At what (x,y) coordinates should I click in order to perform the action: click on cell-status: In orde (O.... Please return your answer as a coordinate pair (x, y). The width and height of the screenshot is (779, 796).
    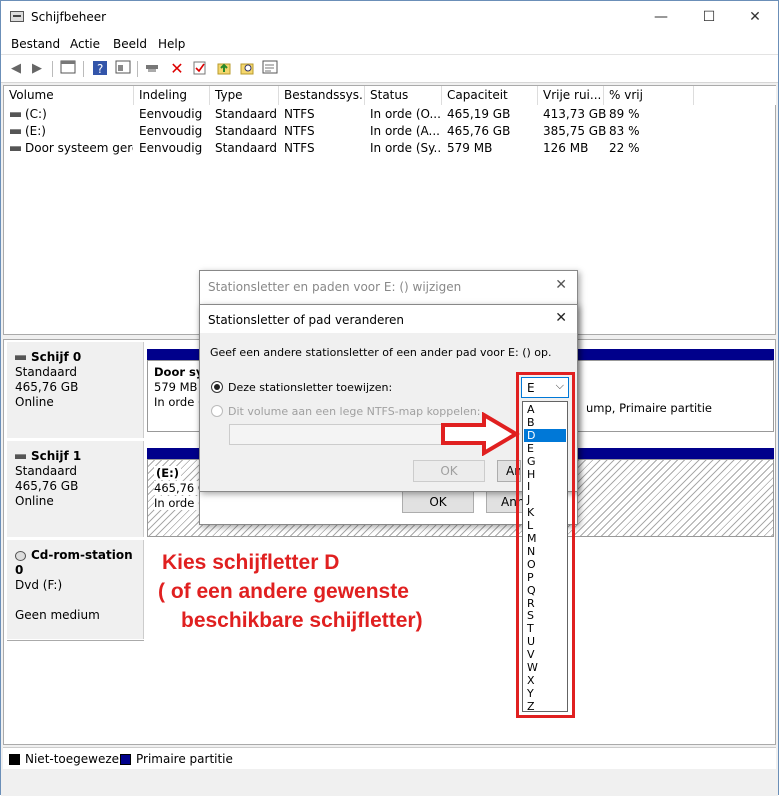
    Looking at the image, I should click on (405, 114).